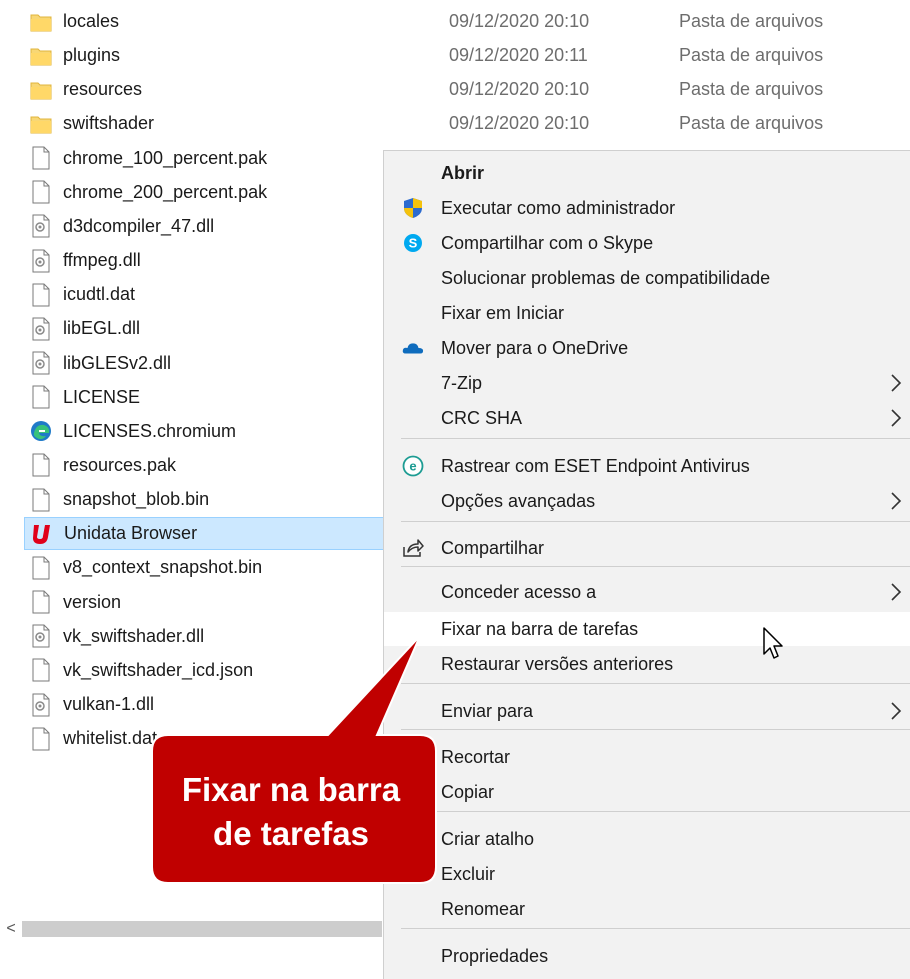 Image resolution: width=910 pixels, height=979 pixels. What do you see at coordinates (606, 277) in the screenshot?
I see `menu-item-label: Solucionar problemas de compatibilidade` at bounding box center [606, 277].